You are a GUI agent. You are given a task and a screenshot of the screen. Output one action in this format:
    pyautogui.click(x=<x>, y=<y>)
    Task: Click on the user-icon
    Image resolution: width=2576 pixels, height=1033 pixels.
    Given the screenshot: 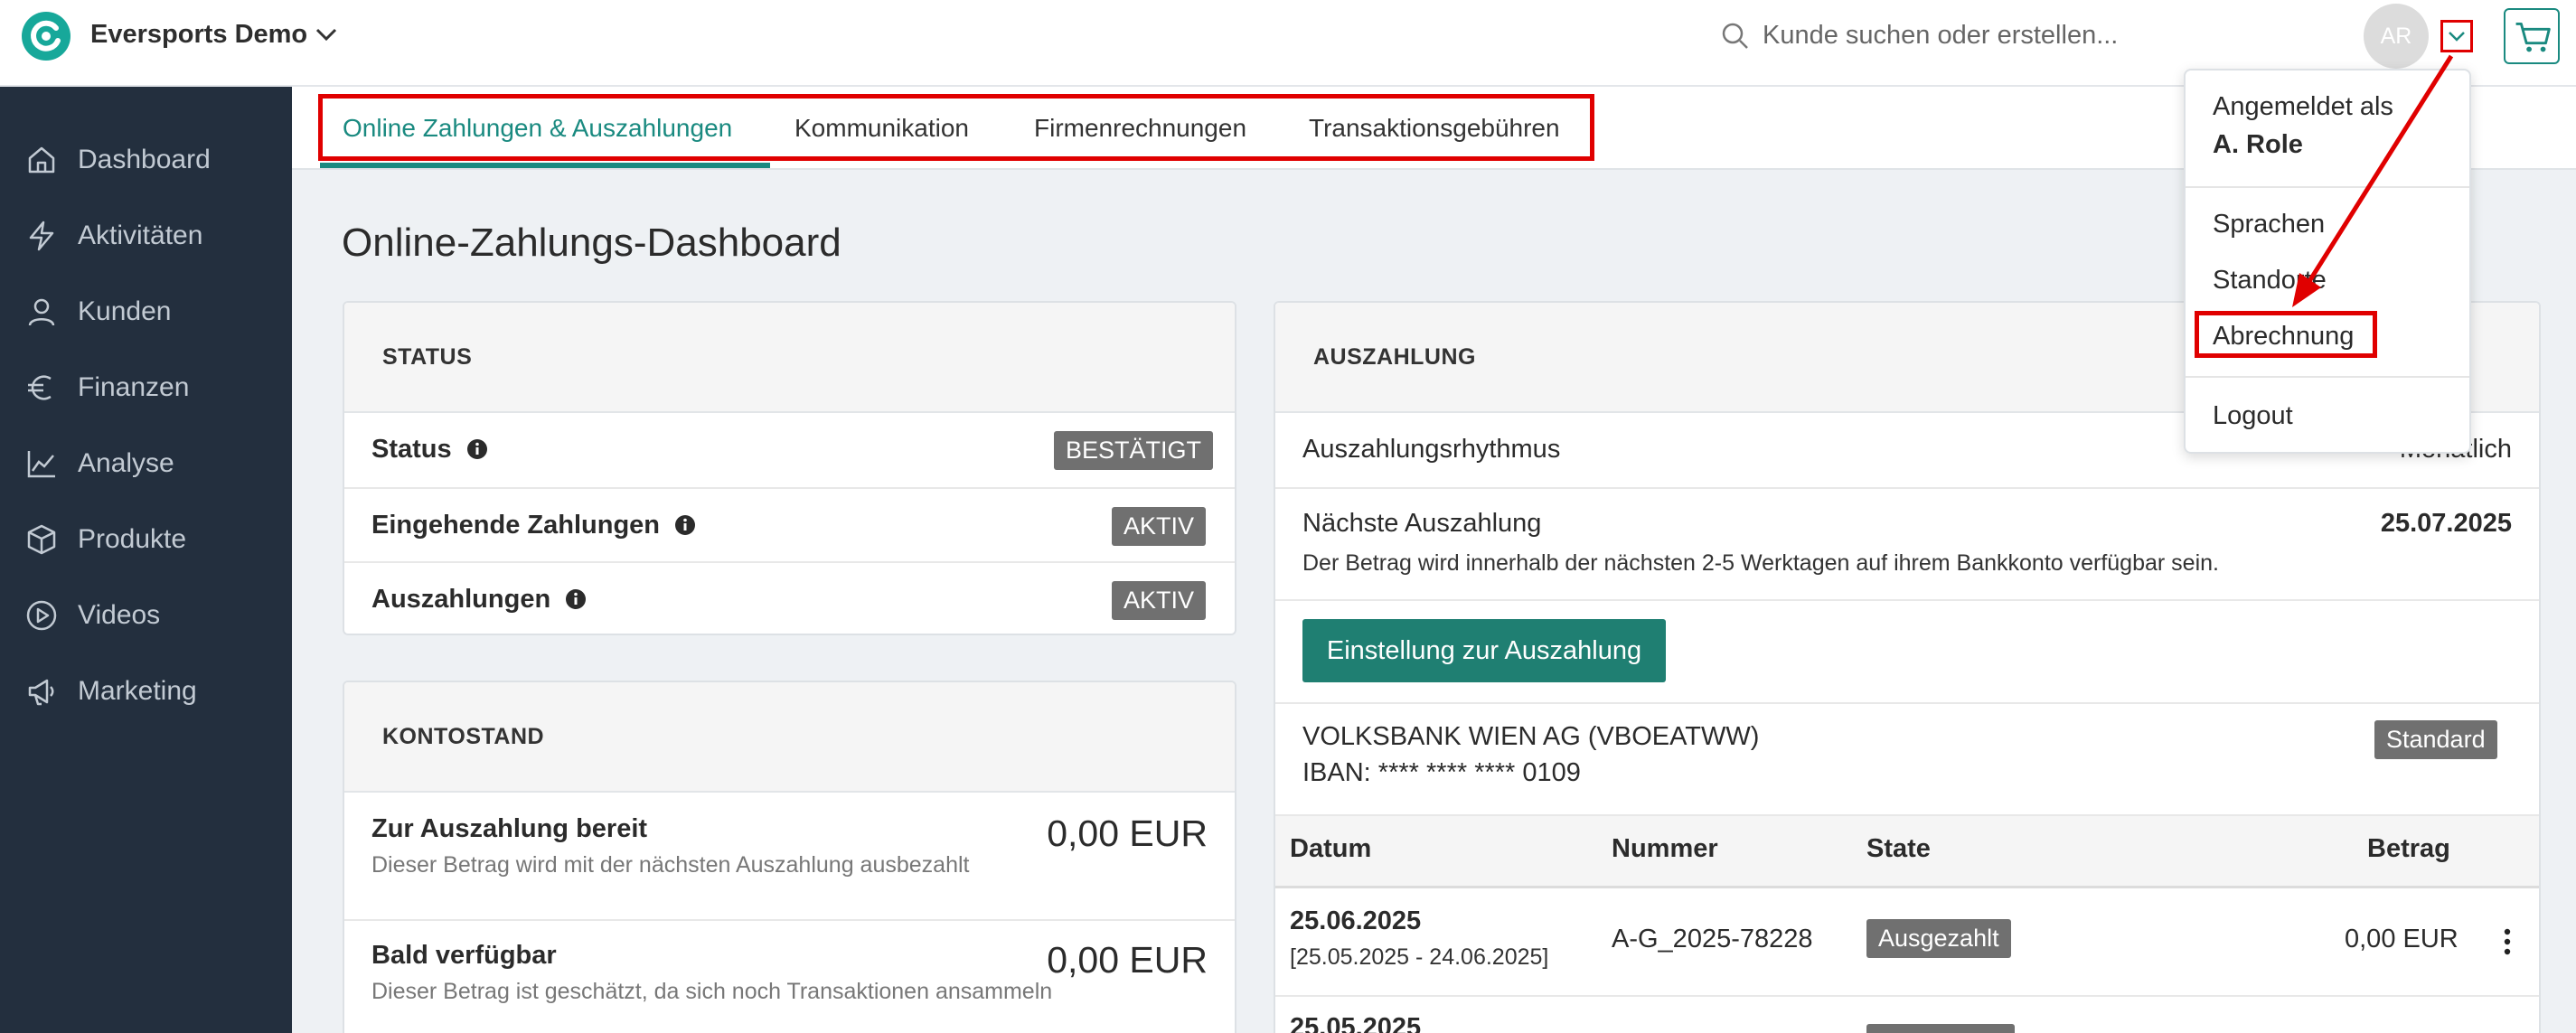 What is the action you would take?
    pyautogui.click(x=42, y=312)
    